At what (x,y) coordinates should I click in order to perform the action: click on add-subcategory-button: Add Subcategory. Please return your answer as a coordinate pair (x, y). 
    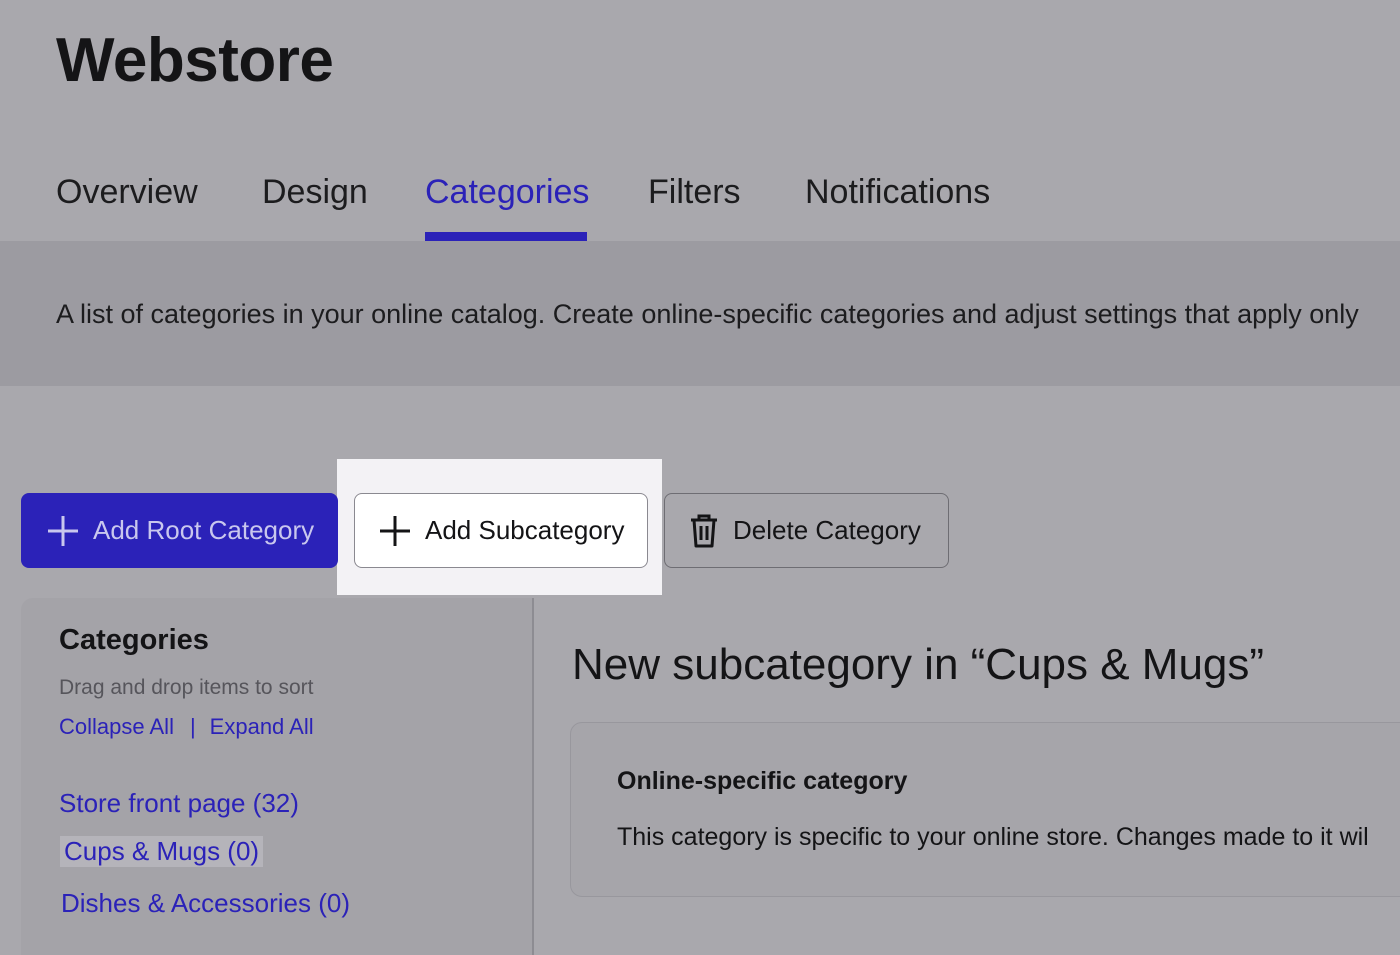
    Looking at the image, I should click on (501, 530).